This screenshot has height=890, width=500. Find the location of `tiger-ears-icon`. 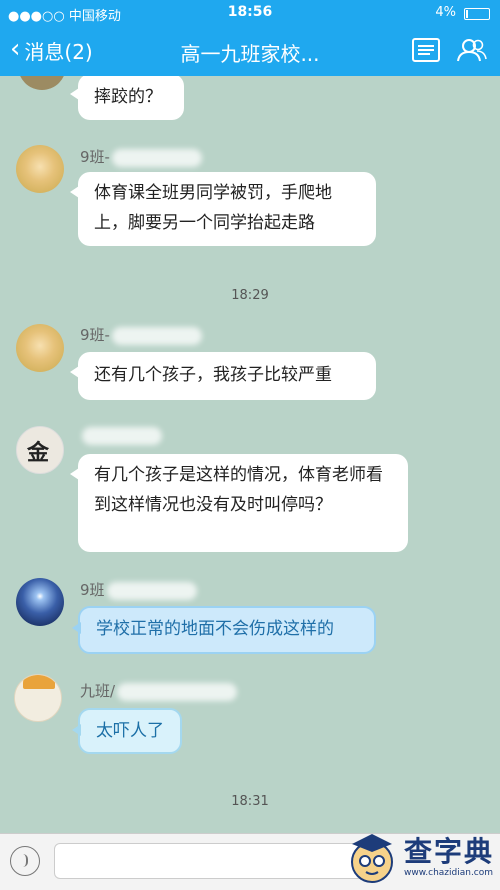

tiger-ears-icon is located at coordinates (39, 682).